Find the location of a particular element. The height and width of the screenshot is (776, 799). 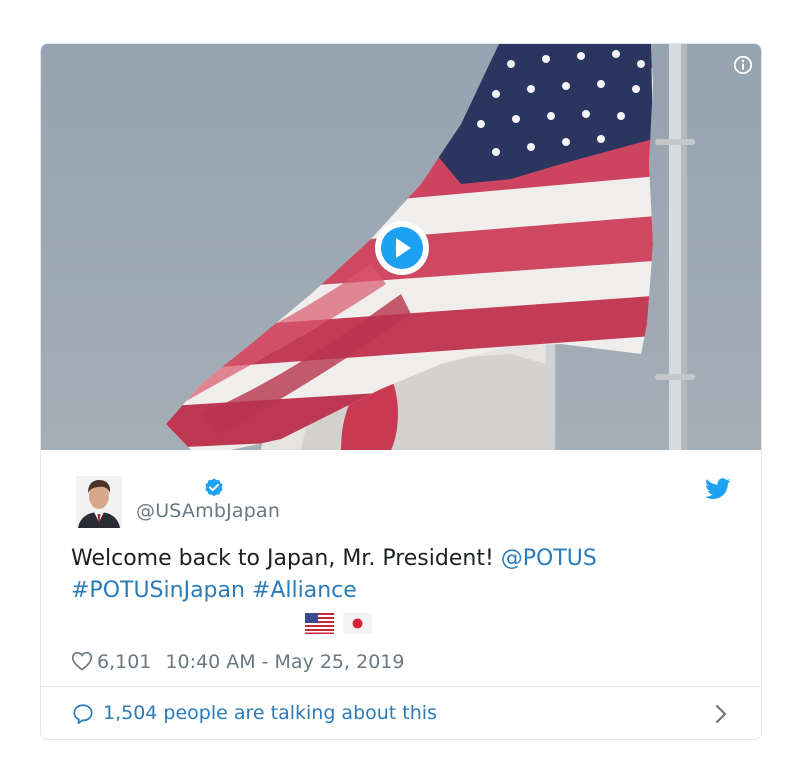

user-handle: @USAmbJapan is located at coordinates (208, 511).